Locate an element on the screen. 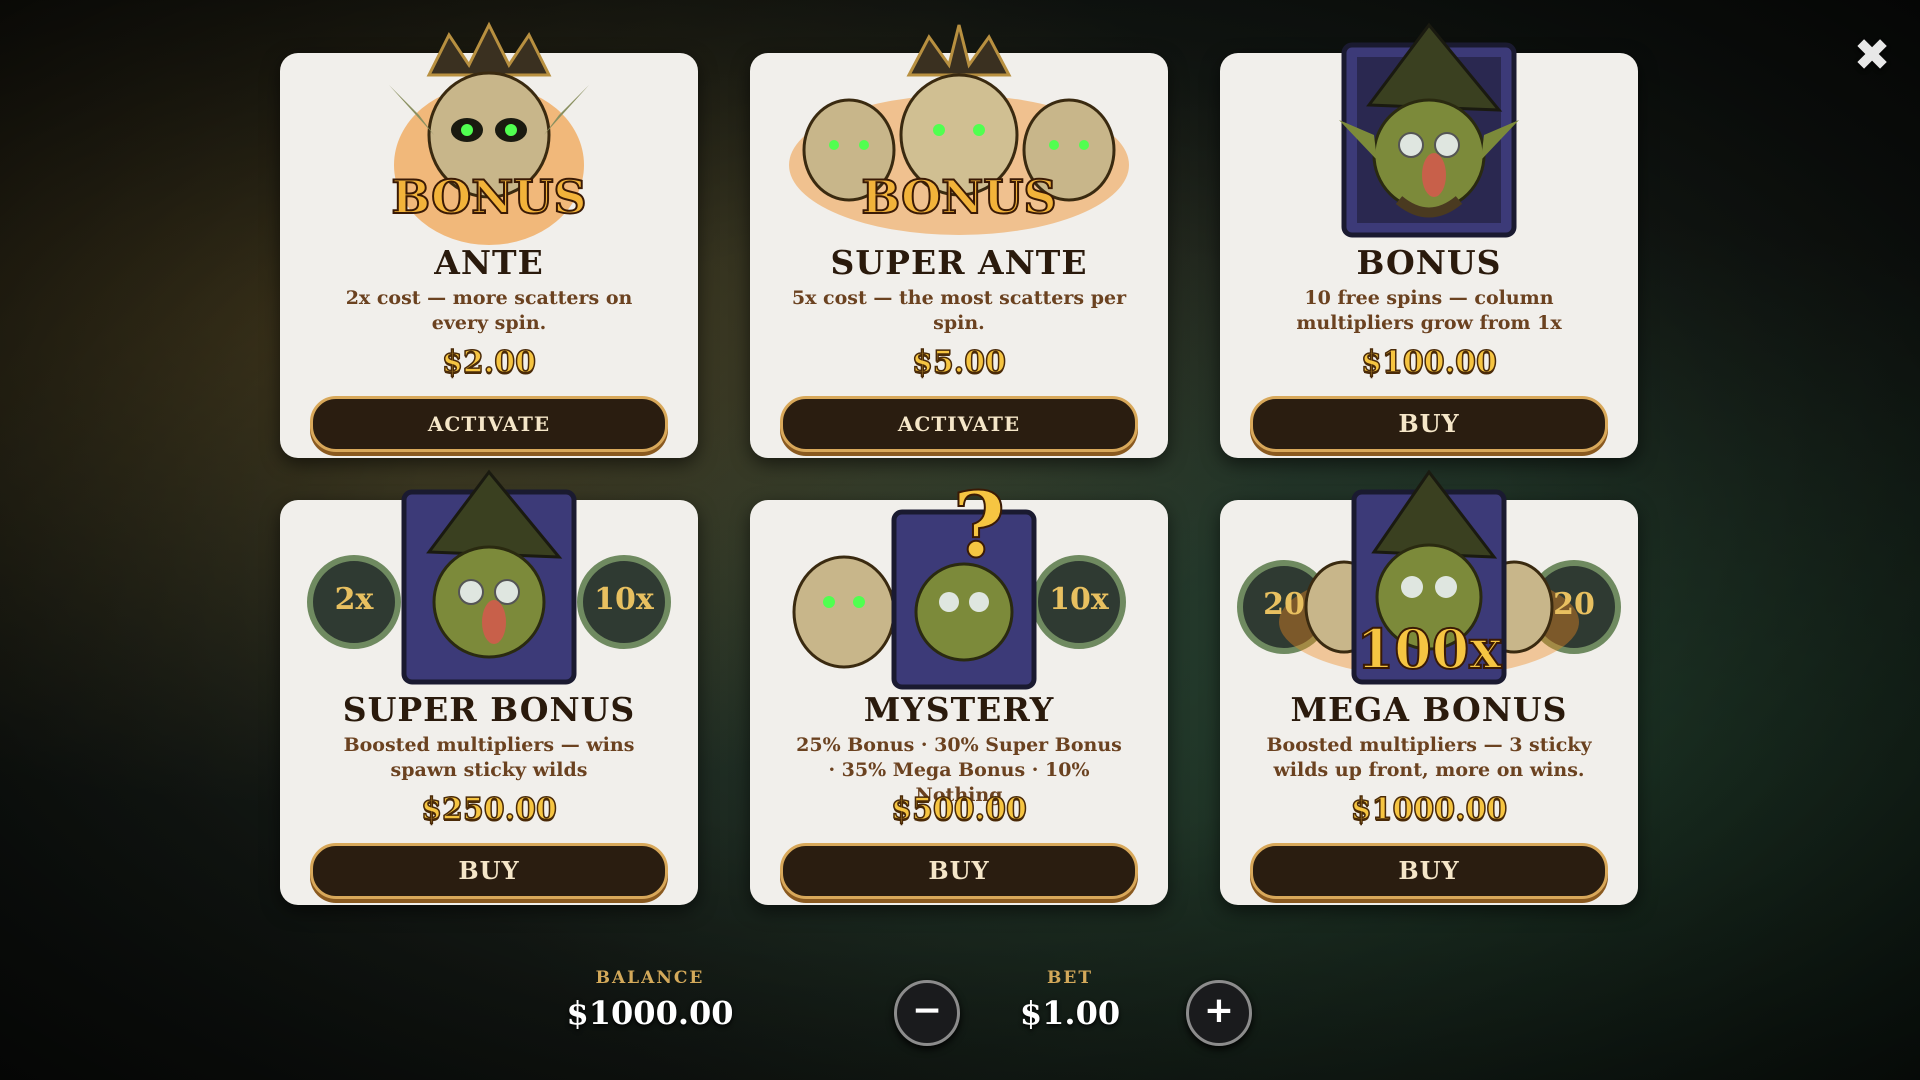  bet-value: $1.00 is located at coordinates (1070, 1013).